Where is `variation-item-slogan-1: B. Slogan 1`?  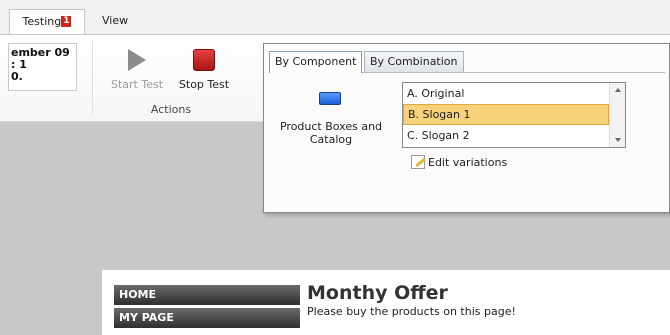 variation-item-slogan-1: B. Slogan 1 is located at coordinates (506, 114).